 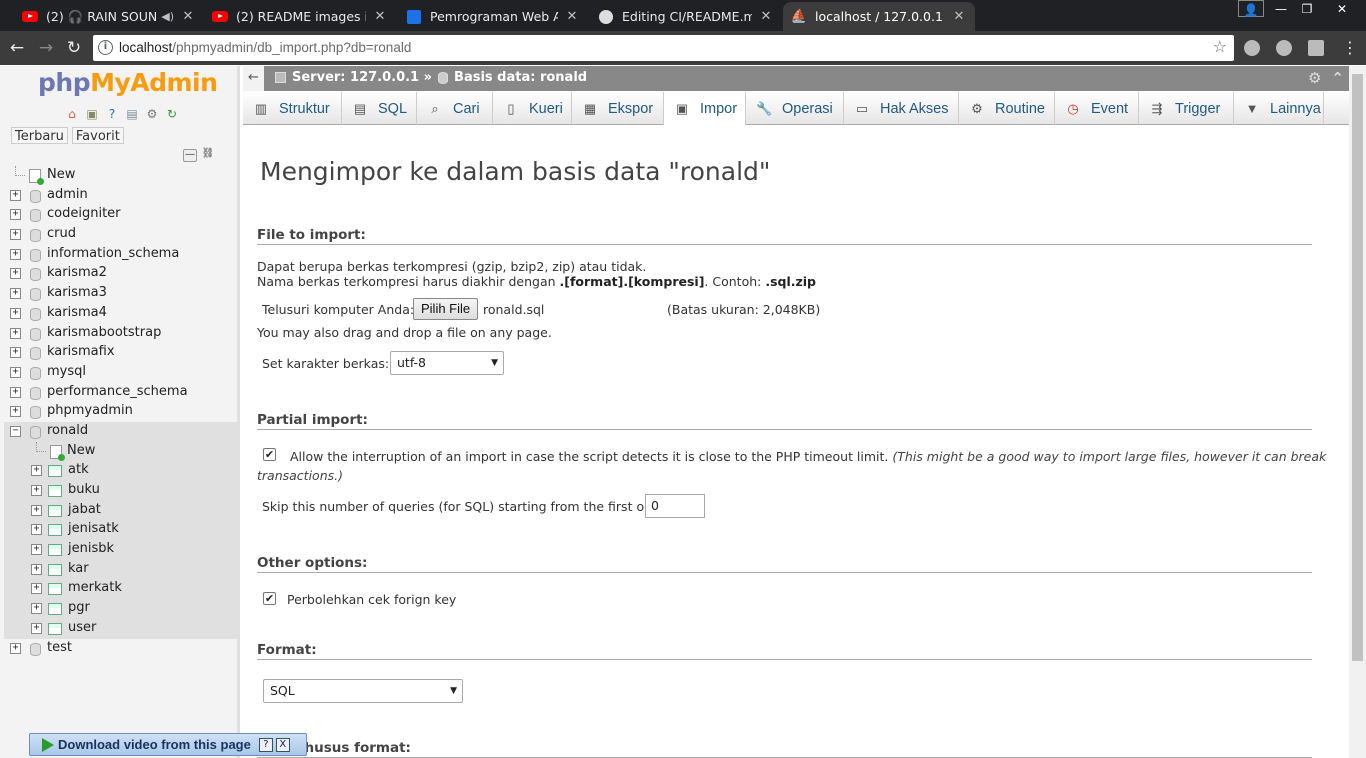 What do you see at coordinates (66, 371) in the screenshot?
I see `tree-item-label: mysql` at bounding box center [66, 371].